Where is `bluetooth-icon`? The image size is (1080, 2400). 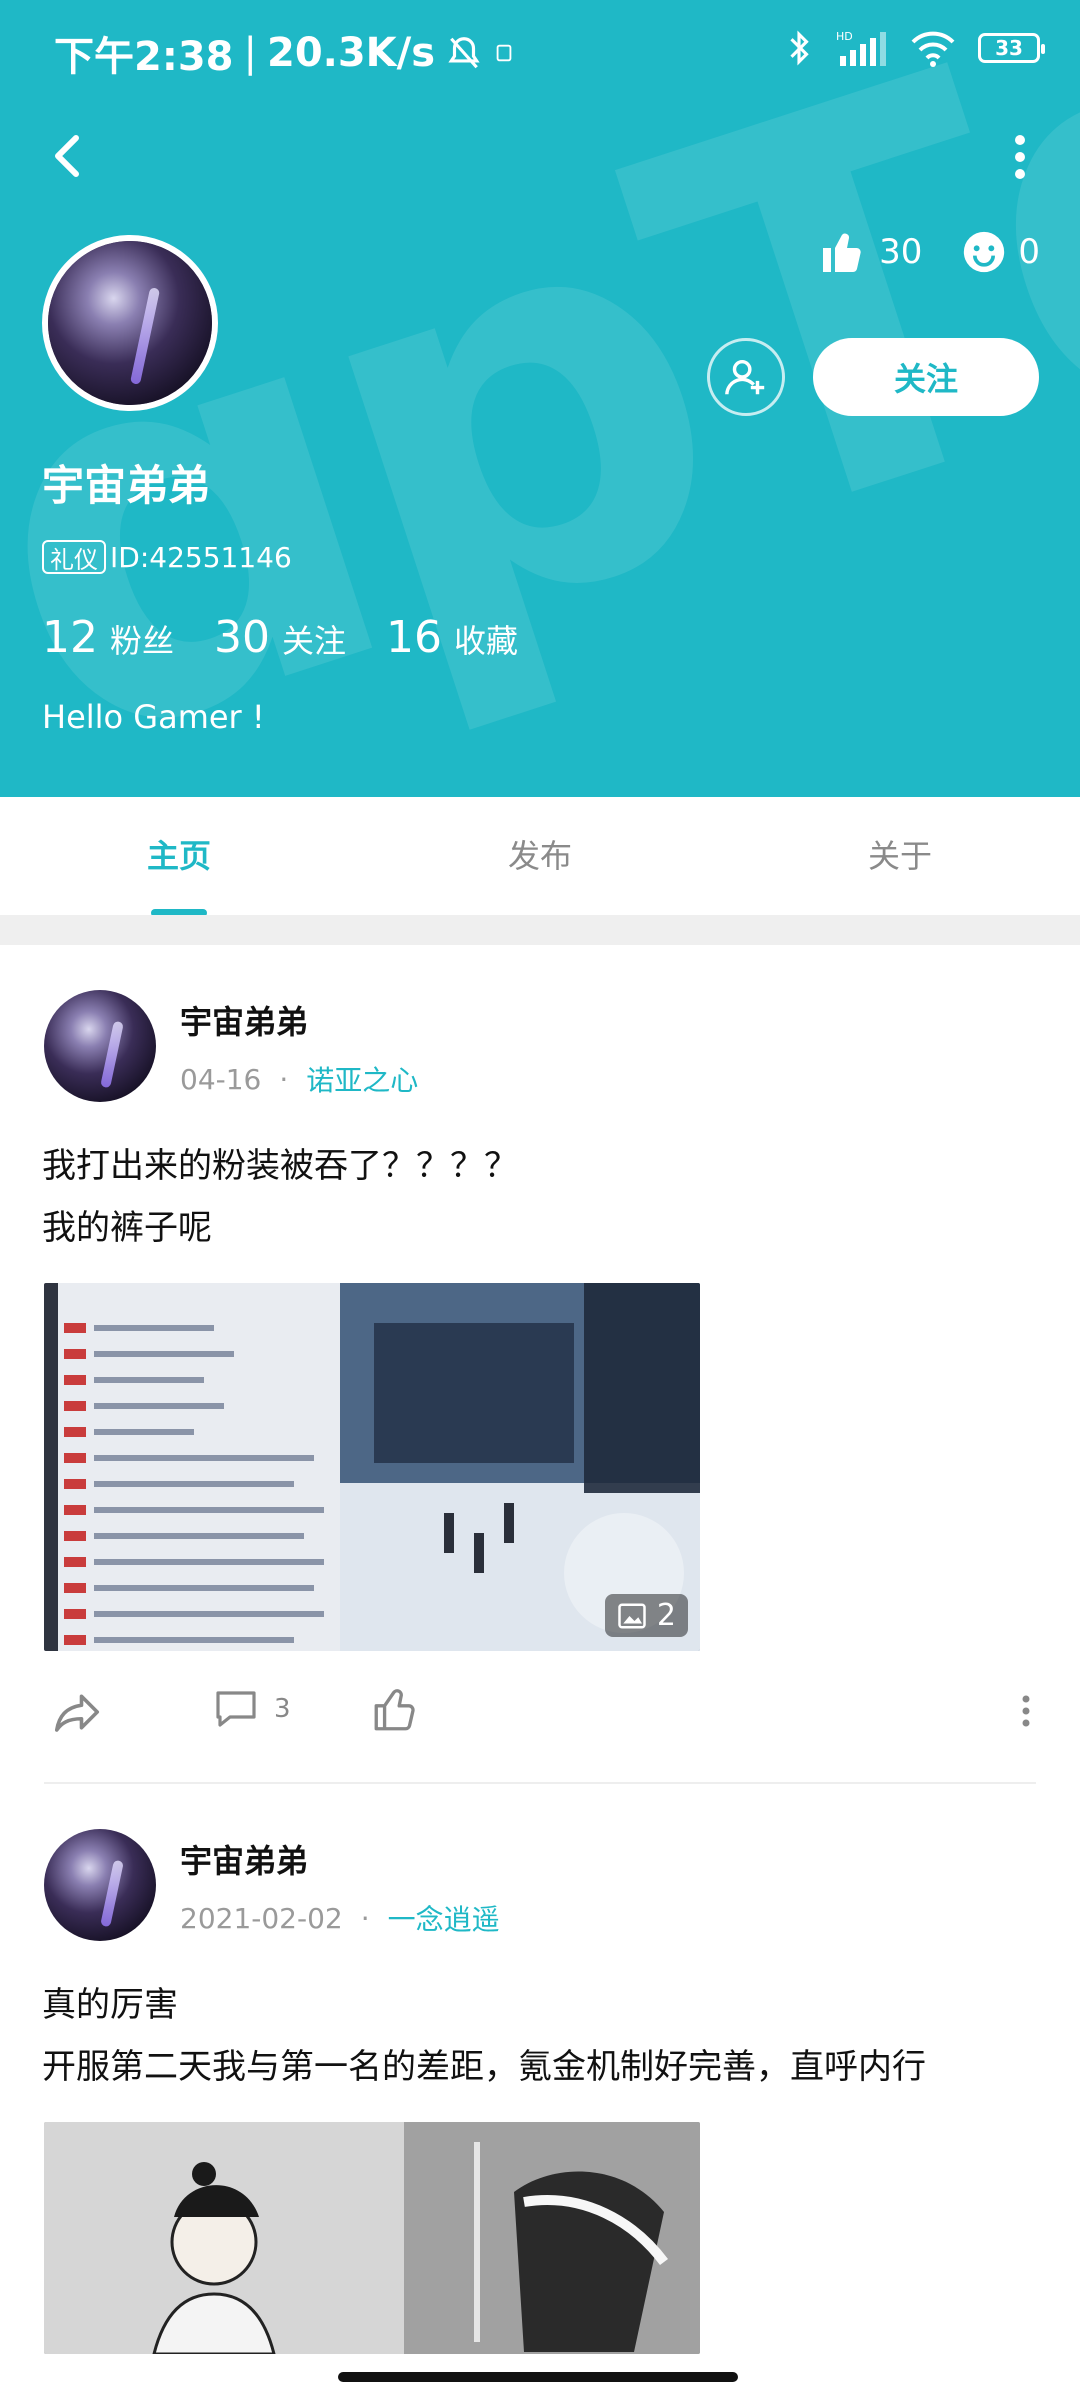
bluetooth-icon is located at coordinates (799, 48).